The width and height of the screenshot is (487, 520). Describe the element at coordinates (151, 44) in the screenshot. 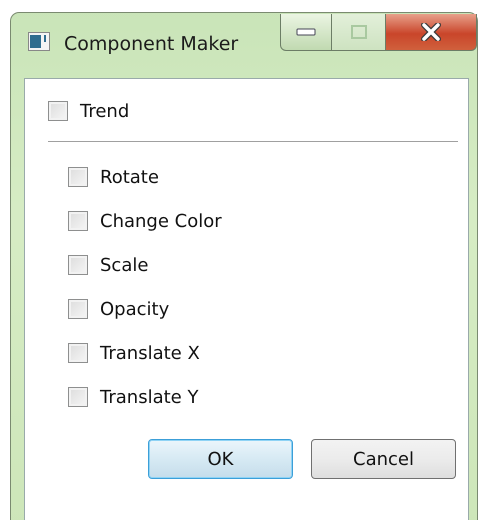

I see `window-title: Component Maker` at that location.